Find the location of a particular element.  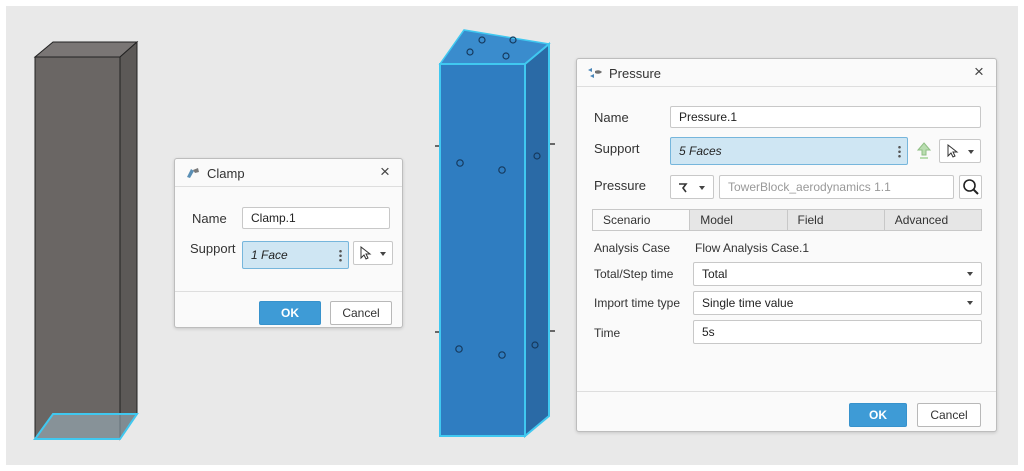

step-time-value: Total is located at coordinates (715, 274).